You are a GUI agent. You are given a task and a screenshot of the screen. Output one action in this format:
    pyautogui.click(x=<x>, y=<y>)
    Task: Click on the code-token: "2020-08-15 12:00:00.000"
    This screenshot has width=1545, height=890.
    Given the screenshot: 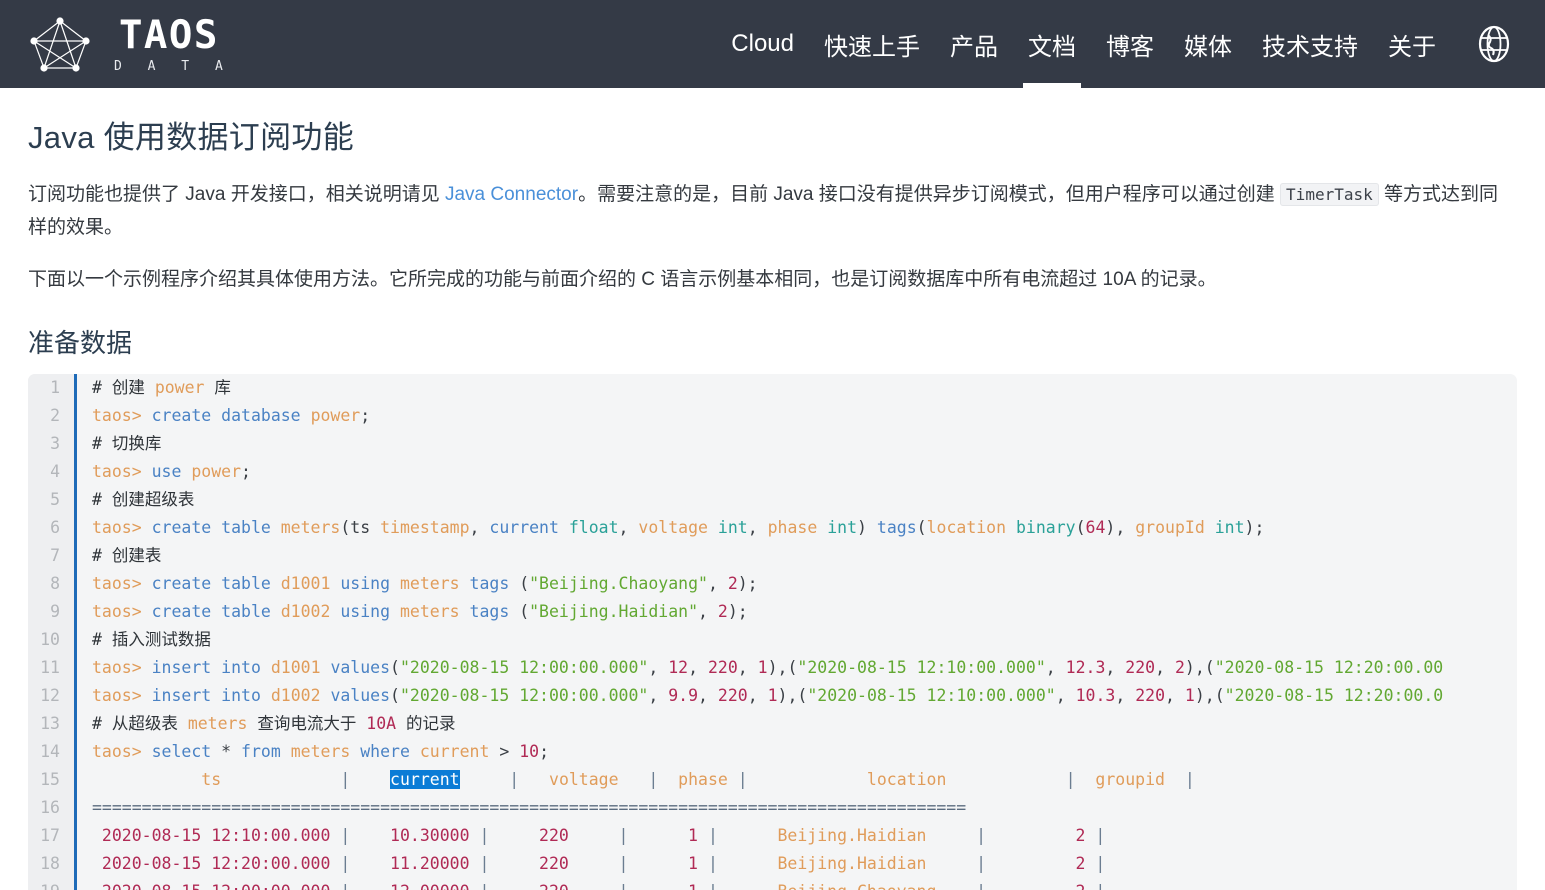 What is the action you would take?
    pyautogui.click(x=524, y=668)
    